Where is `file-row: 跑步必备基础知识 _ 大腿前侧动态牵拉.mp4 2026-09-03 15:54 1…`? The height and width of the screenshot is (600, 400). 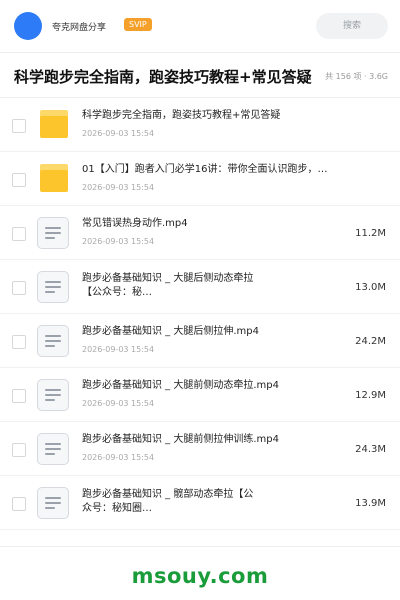 file-row: 跑步必备基础知识 _ 大腿前侧动态牵拉.mp4 2026-09-03 15:54 1… is located at coordinates (200, 395).